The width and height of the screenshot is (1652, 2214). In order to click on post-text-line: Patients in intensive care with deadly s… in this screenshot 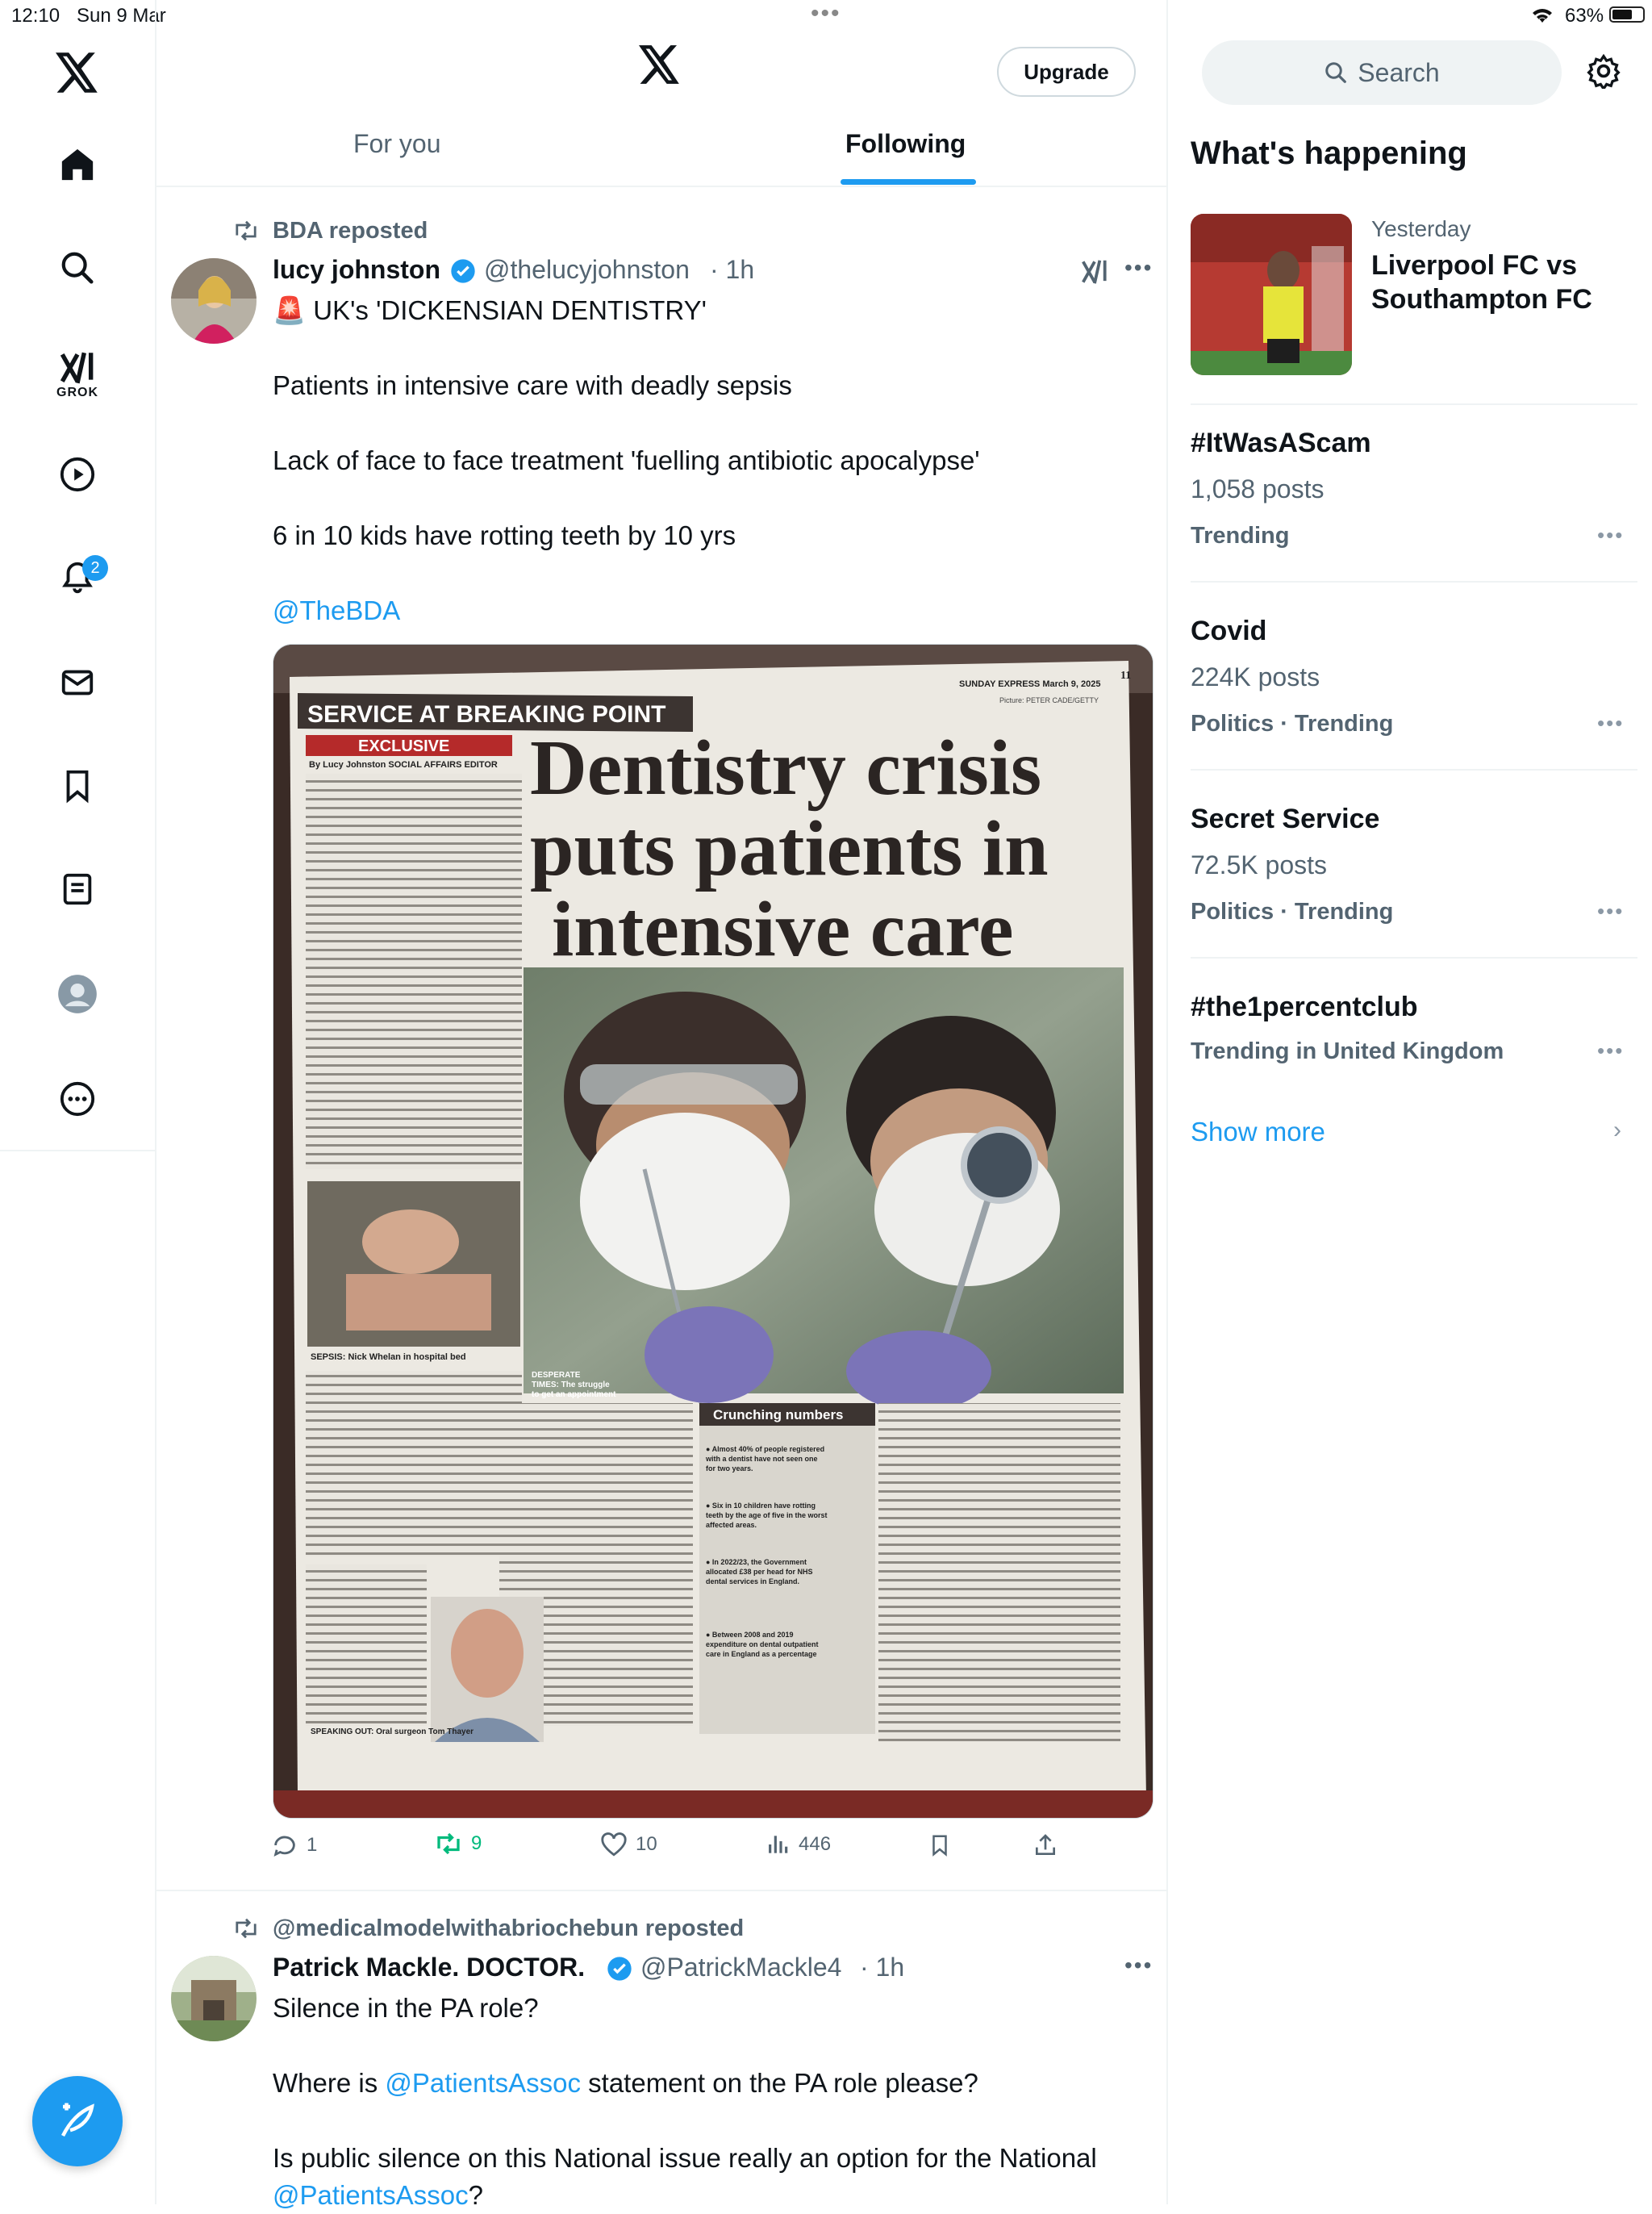, I will do `click(532, 385)`.